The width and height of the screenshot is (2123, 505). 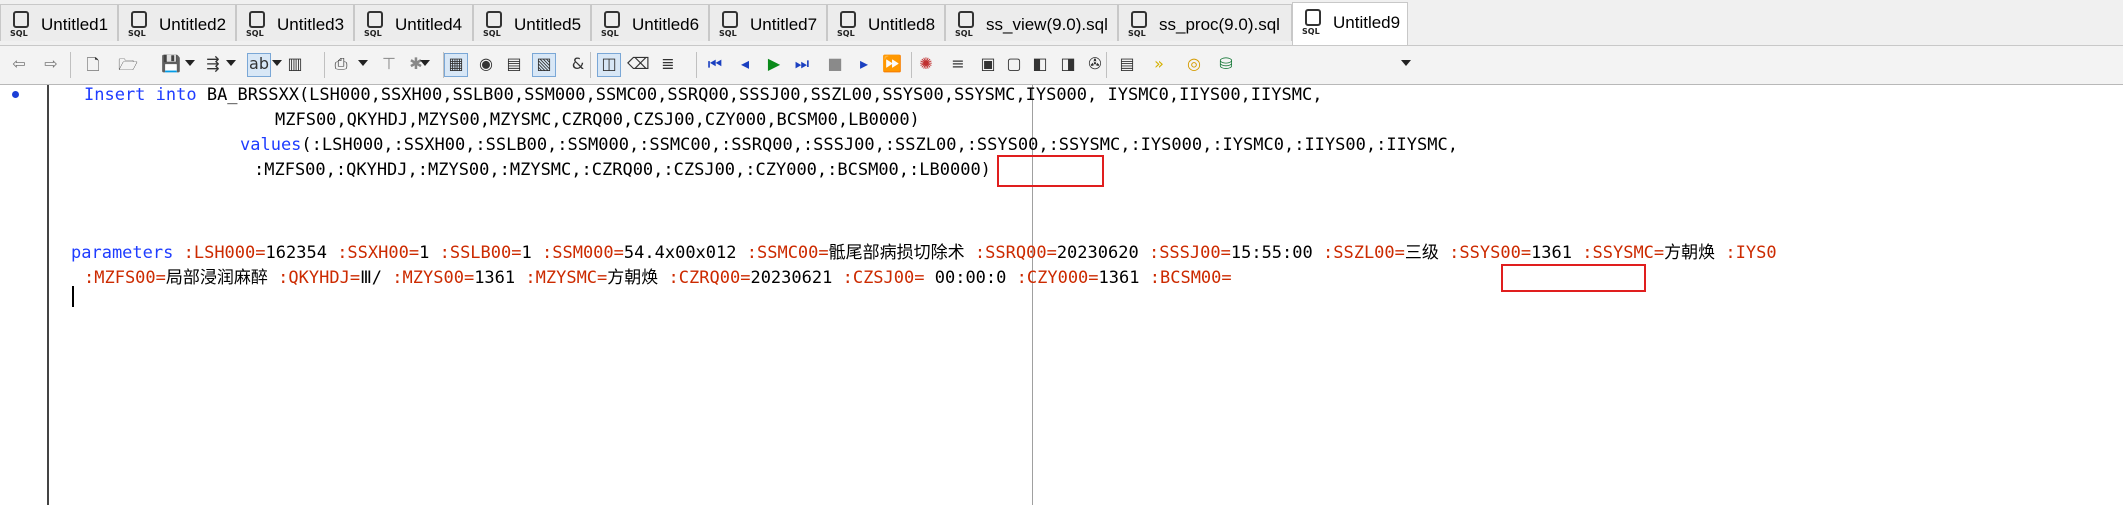 I want to click on open-file-icon: 🗁, so click(x=128, y=65).